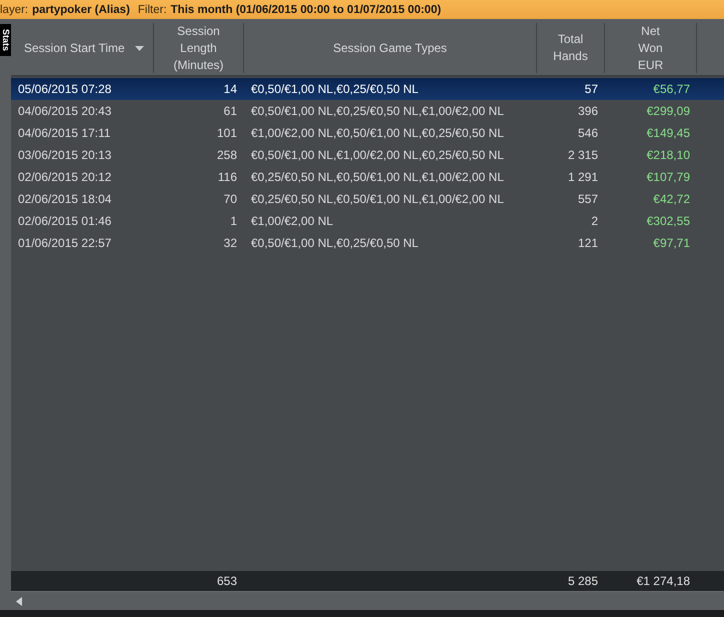 The height and width of the screenshot is (617, 724). What do you see at coordinates (377, 155) in the screenshot?
I see `table-cell-text: €0,50/€1,00 NL,€1,00/€2,00 NL,€0,25/€0,50 NL` at bounding box center [377, 155].